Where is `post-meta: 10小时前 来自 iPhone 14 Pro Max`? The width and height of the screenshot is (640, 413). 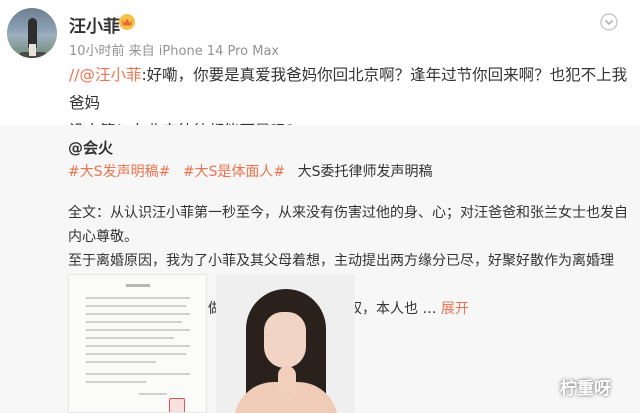 post-meta: 10小时前 来自 iPhone 14 Pro Max is located at coordinates (174, 51).